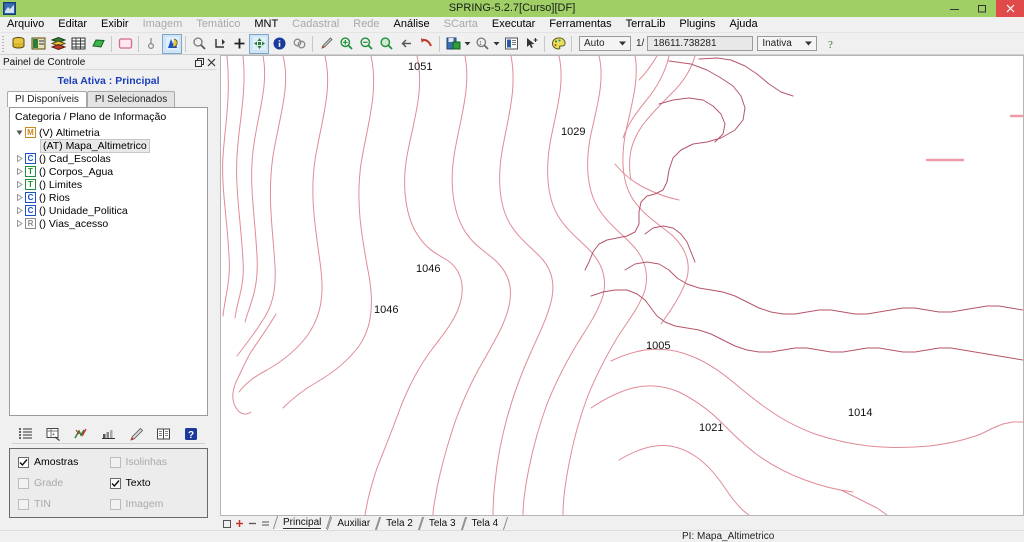 This screenshot has width=1024, height=542. What do you see at coordinates (75, 158) in the screenshot?
I see `tree-item-label: () Cad_Escolas` at bounding box center [75, 158].